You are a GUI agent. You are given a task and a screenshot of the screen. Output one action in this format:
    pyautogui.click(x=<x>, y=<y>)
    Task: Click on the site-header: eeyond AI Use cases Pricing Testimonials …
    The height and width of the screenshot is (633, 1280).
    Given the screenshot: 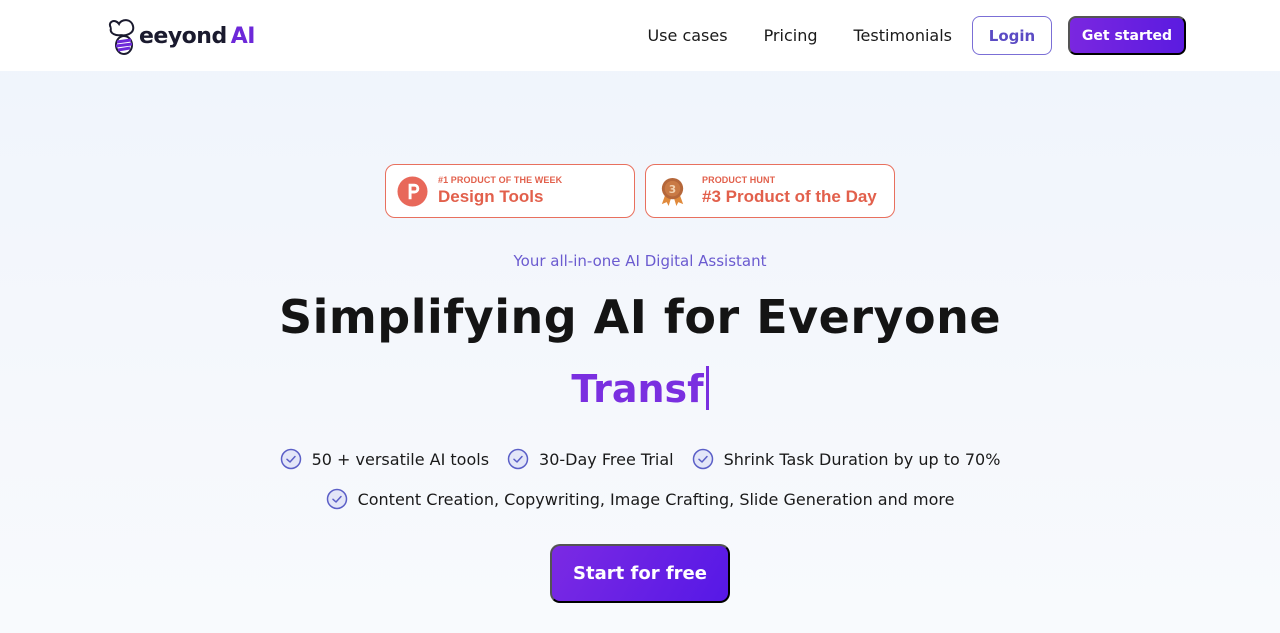 What is the action you would take?
    pyautogui.click(x=640, y=35)
    